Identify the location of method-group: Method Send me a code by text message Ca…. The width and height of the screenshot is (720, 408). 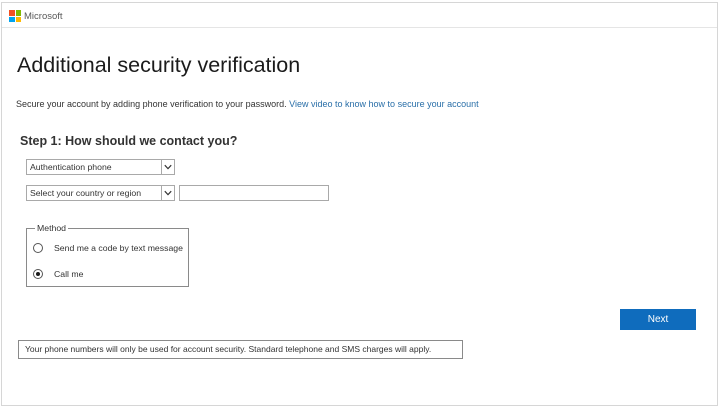
(107, 255).